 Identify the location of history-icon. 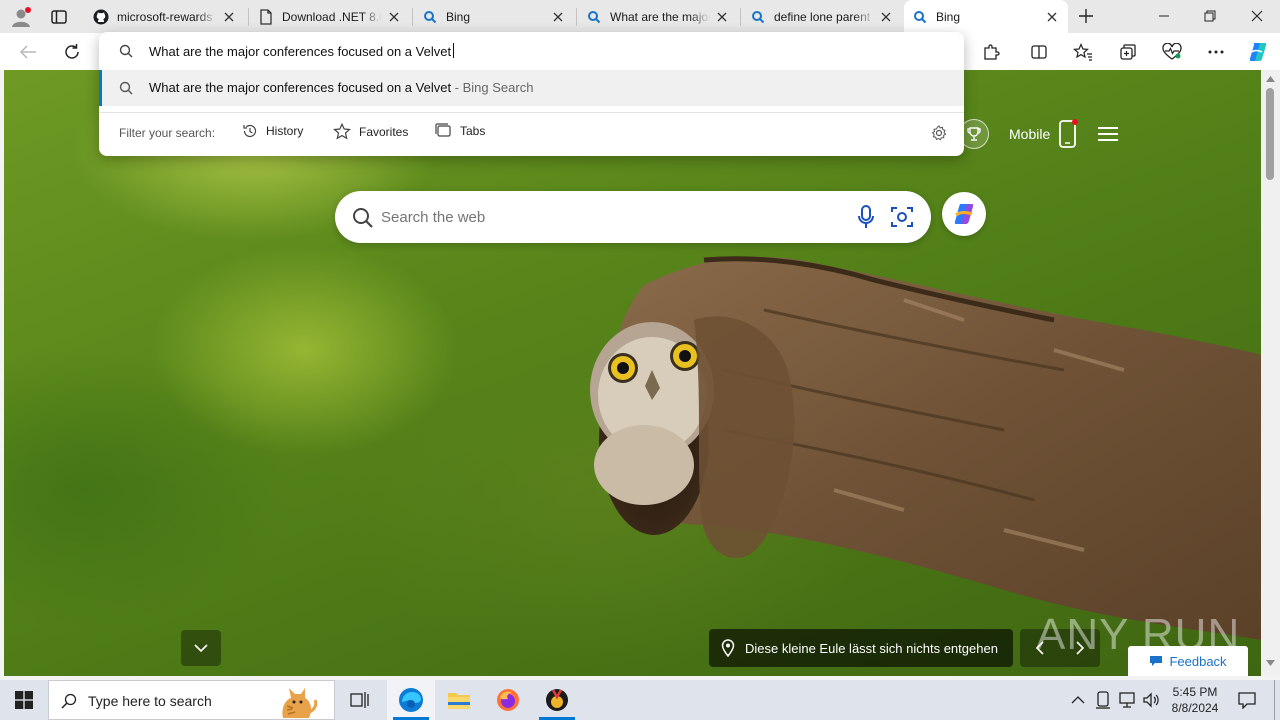
(250, 131).